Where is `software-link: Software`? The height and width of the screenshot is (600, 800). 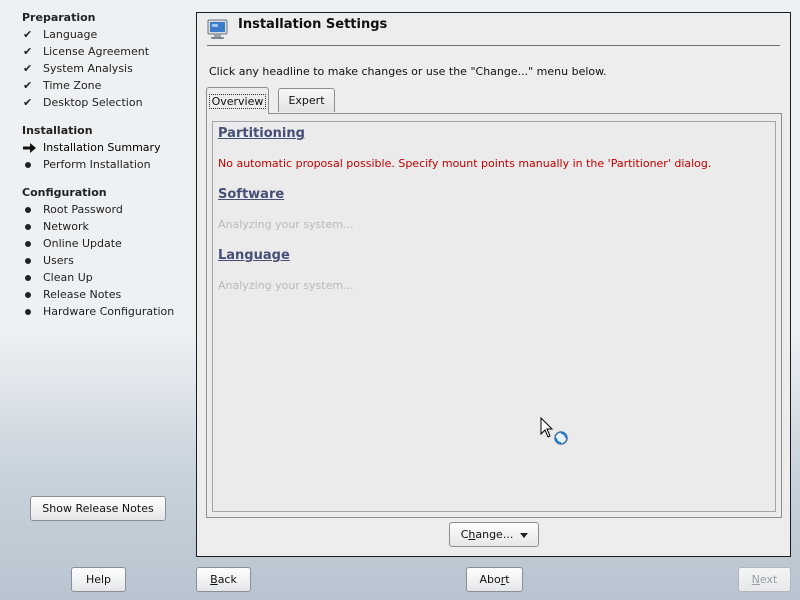 software-link: Software is located at coordinates (251, 194).